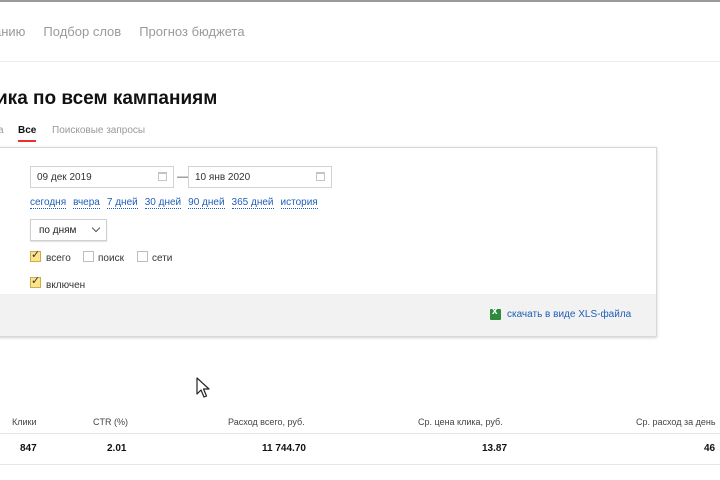 This screenshot has width=720, height=480. I want to click on quick-range-history: история, so click(299, 203).